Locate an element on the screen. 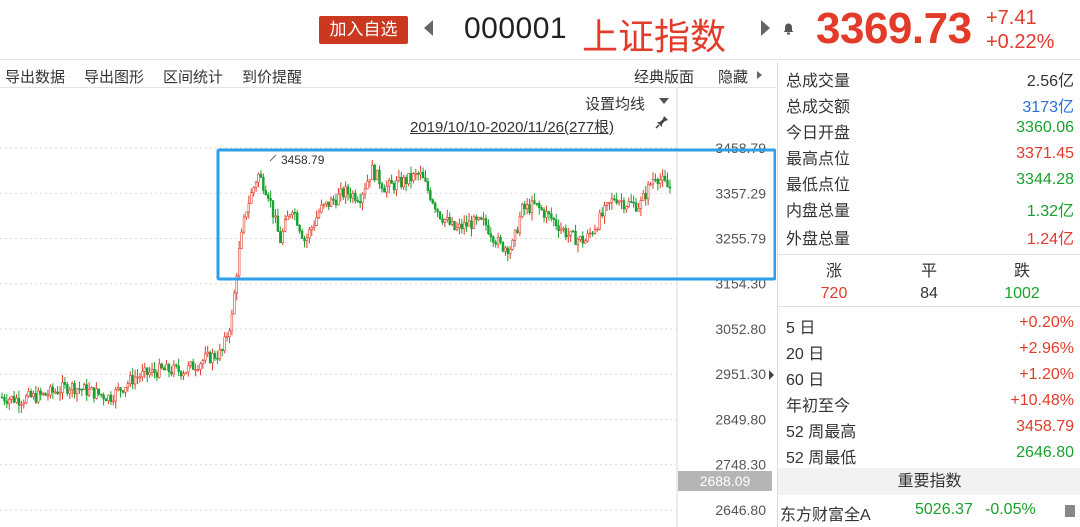 This screenshot has height=527, width=1080. price-alert-button: 到价提醒 is located at coordinates (272, 76).